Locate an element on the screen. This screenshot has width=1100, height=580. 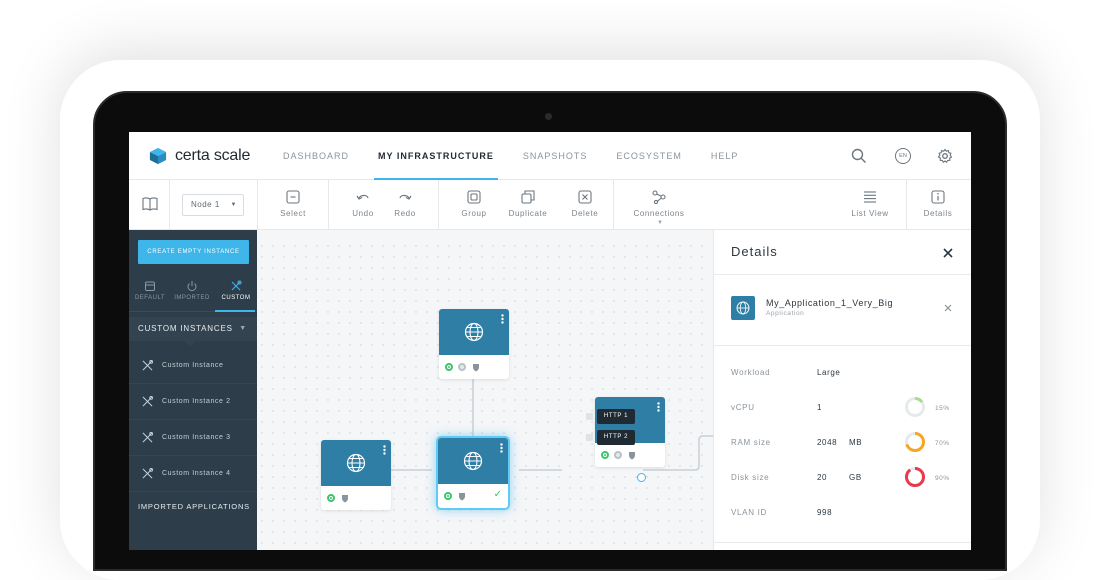
node-status-bar: ✓ is located at coordinates (473, 496).